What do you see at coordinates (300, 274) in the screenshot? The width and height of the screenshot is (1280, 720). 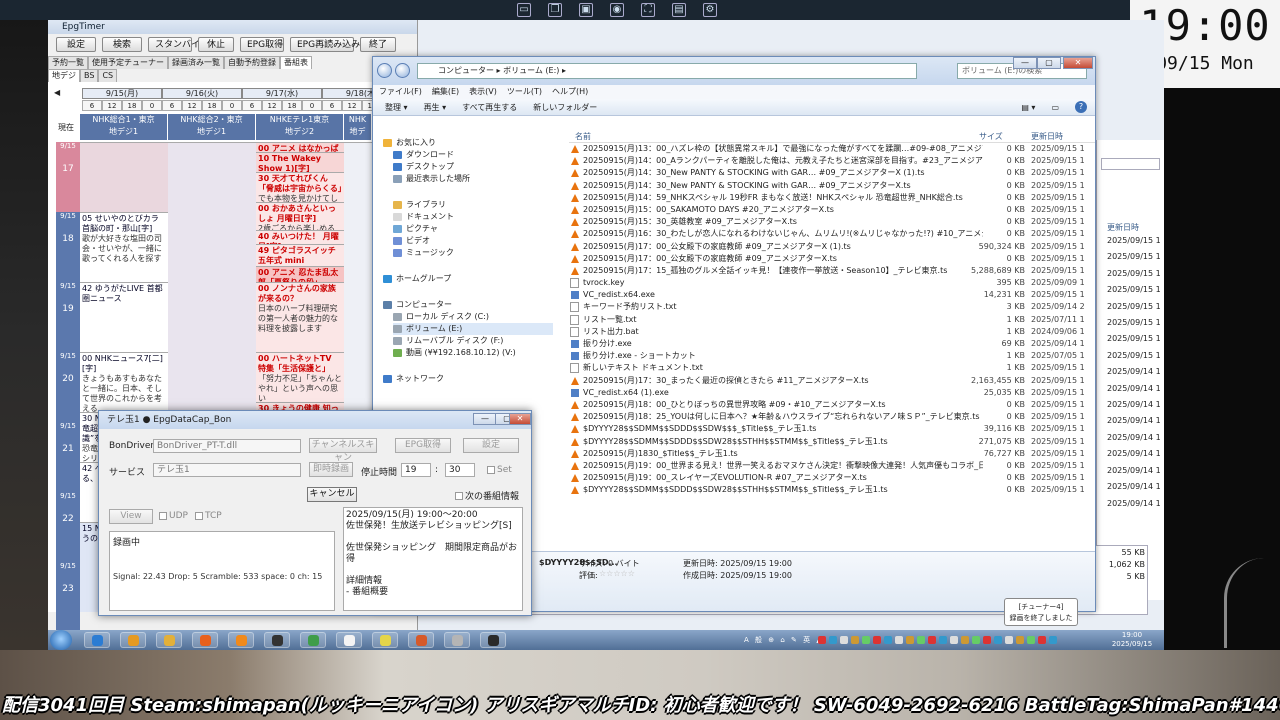 I see `program-cell: 00 アニメ 忍たま乱太郎「夏祭りの段」` at bounding box center [300, 274].